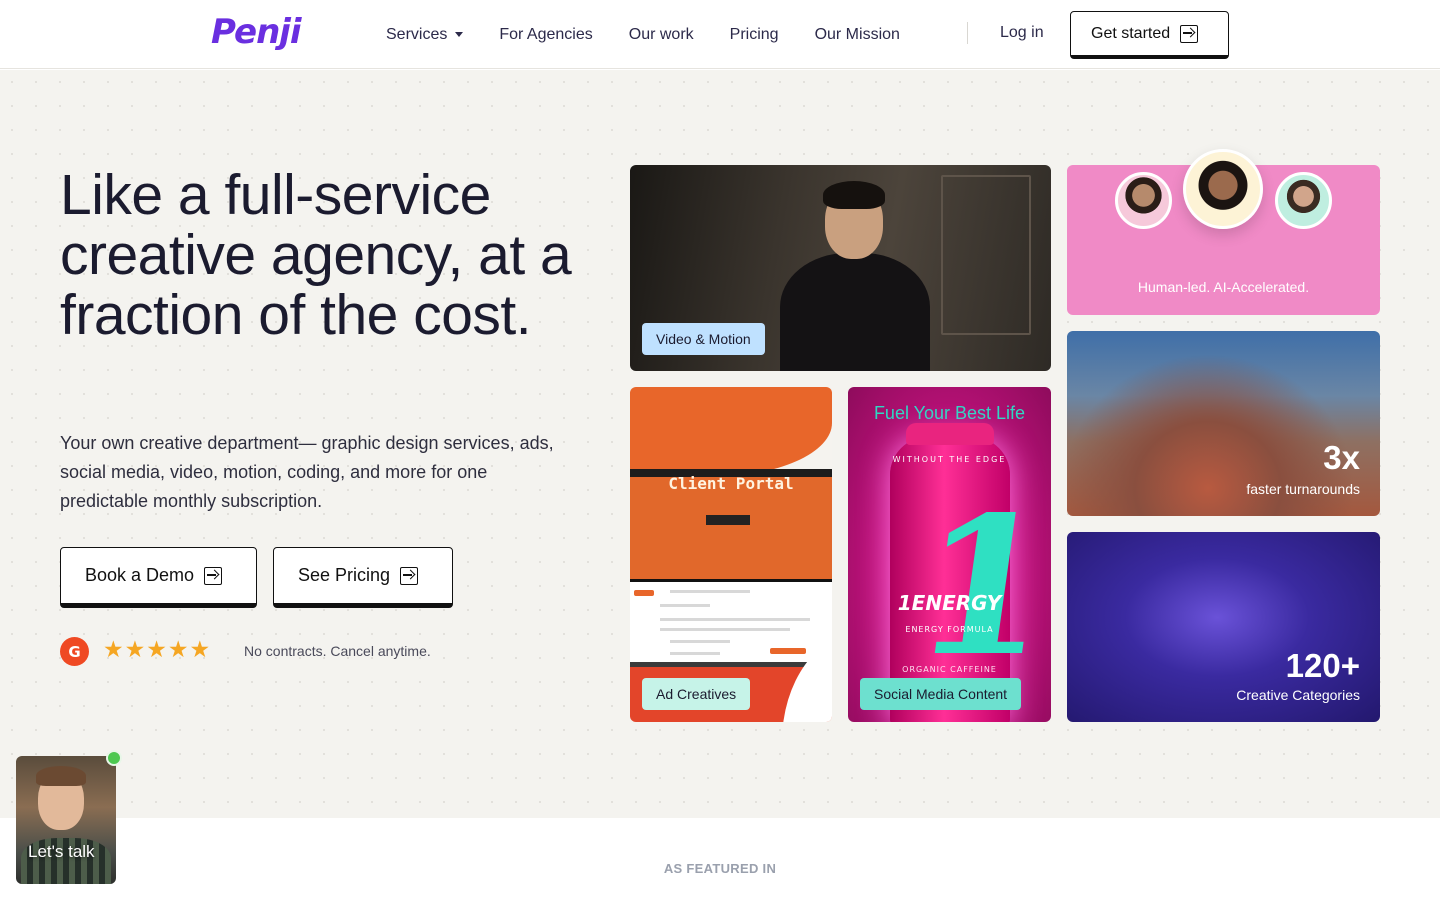 This screenshot has width=1440, height=900. What do you see at coordinates (949, 629) in the screenshot?
I see `bottle-formula: ENERGY FORMULA` at bounding box center [949, 629].